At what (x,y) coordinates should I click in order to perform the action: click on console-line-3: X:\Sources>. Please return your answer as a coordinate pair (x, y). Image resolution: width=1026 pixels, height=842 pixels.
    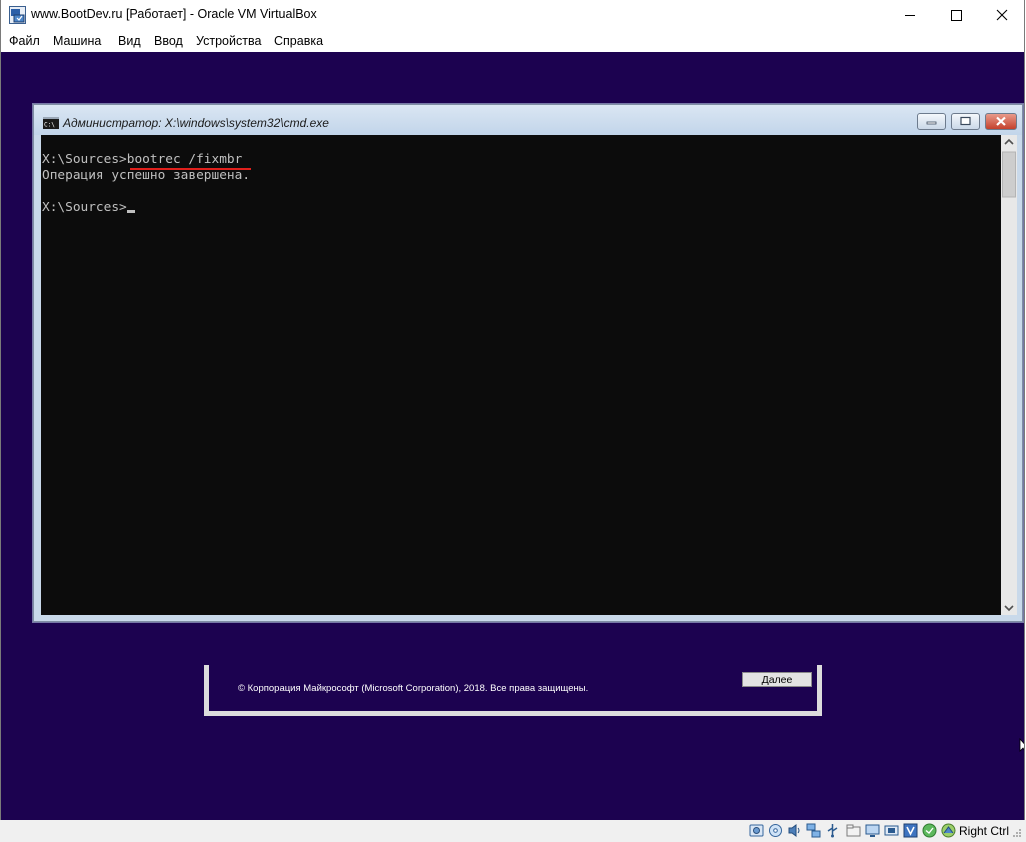
    Looking at the image, I should click on (88, 208).